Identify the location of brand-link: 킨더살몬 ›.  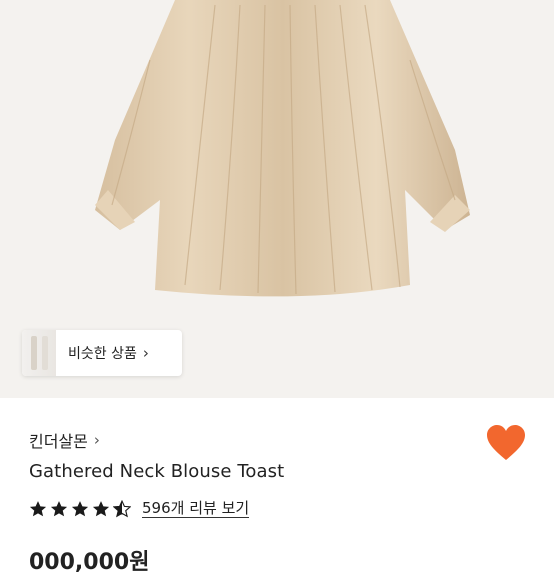
(64, 440).